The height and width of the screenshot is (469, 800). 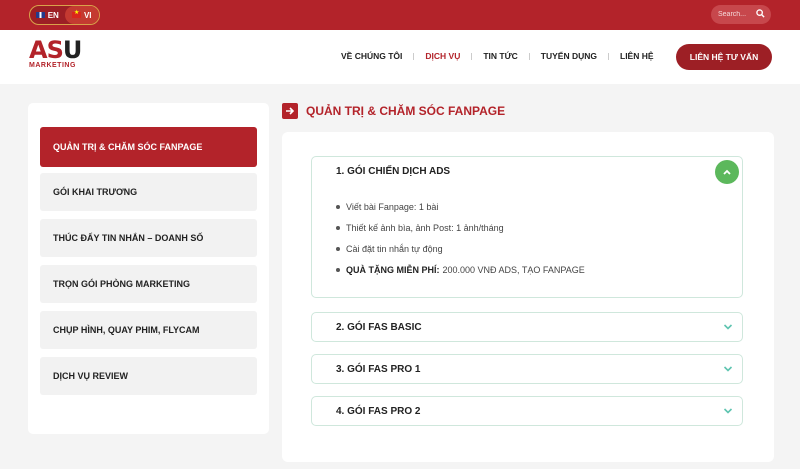 I want to click on nav-item-contact: LIÊN HỆ, so click(x=637, y=56).